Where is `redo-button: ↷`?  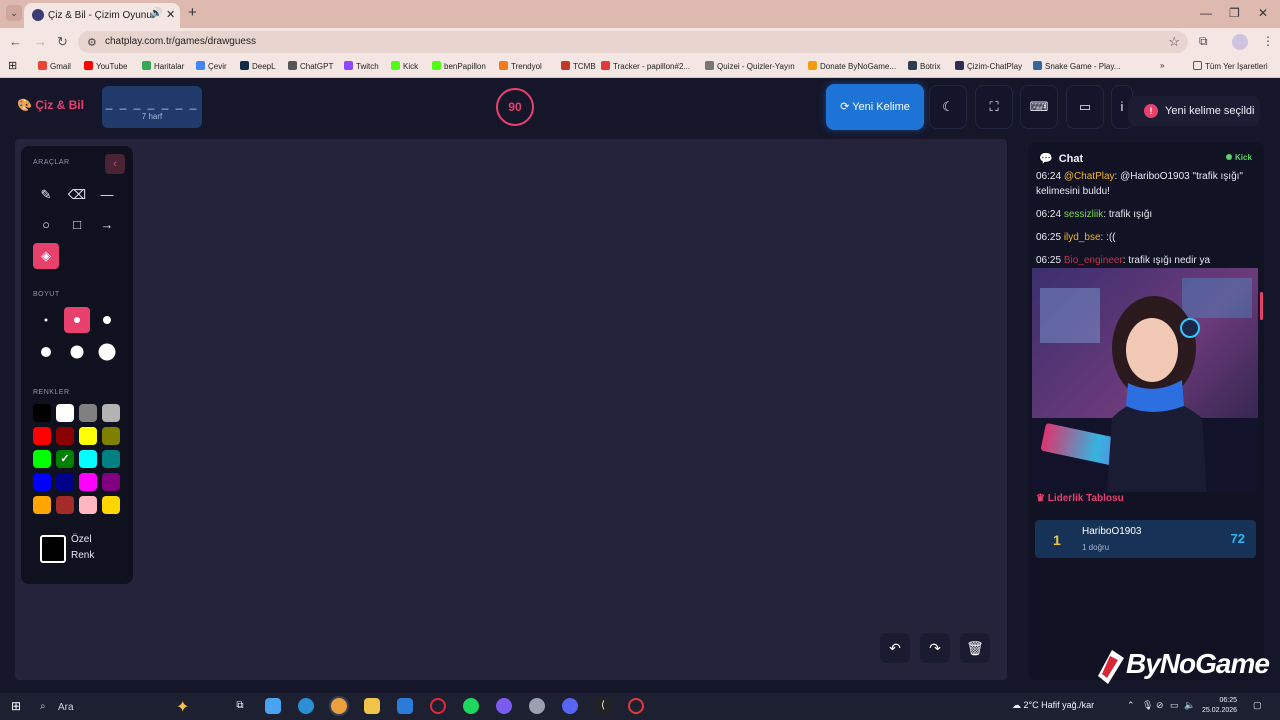 redo-button: ↷ is located at coordinates (935, 648).